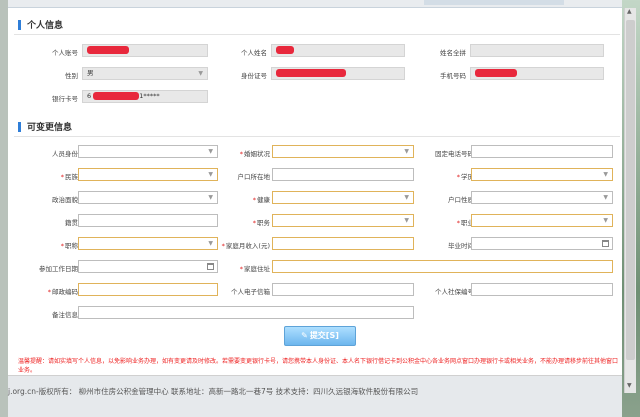  I want to click on health-select: ▼, so click(343, 197).